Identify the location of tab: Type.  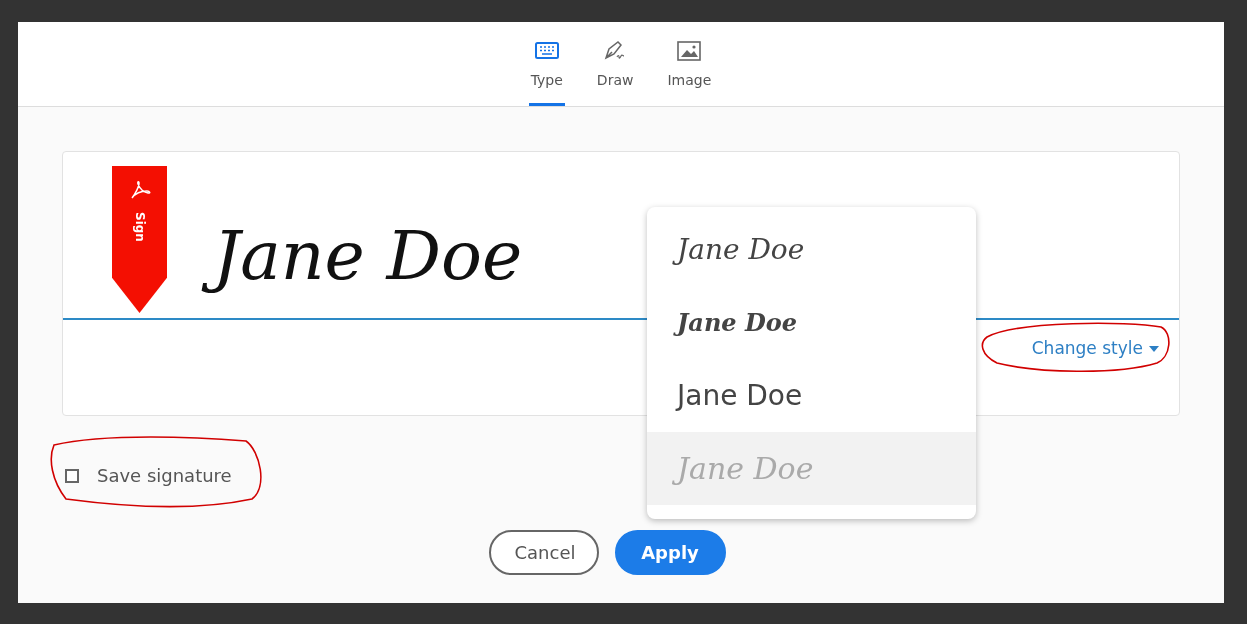
(546, 72).